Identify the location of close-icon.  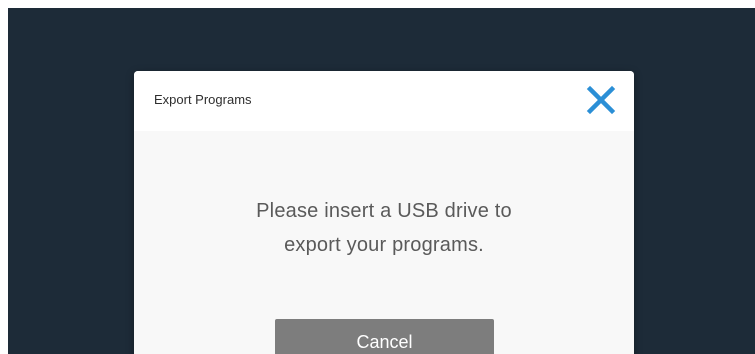
(601, 100).